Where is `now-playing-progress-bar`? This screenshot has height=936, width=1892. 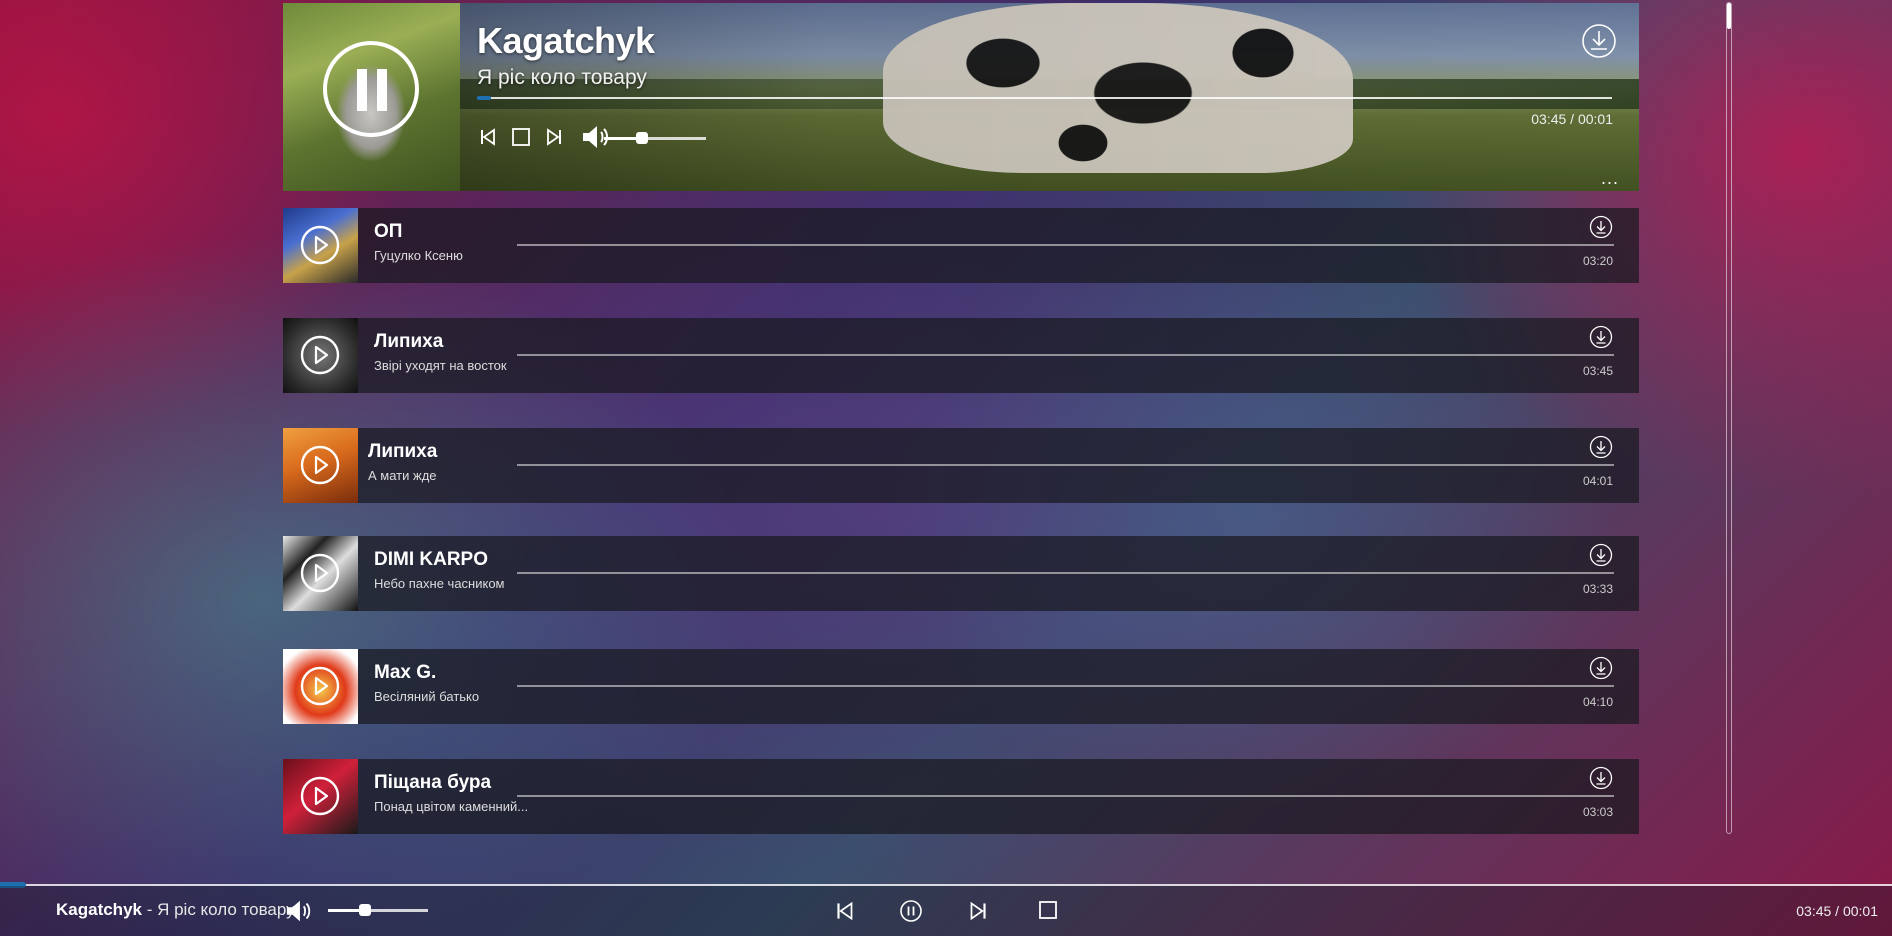 now-playing-progress-bar is located at coordinates (1044, 98).